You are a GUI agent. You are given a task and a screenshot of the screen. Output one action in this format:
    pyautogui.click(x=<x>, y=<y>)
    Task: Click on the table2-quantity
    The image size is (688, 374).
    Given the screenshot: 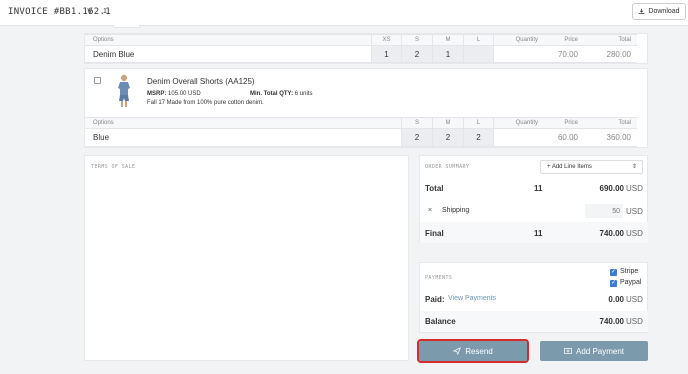 What is the action you would take?
    pyautogui.click(x=519, y=138)
    